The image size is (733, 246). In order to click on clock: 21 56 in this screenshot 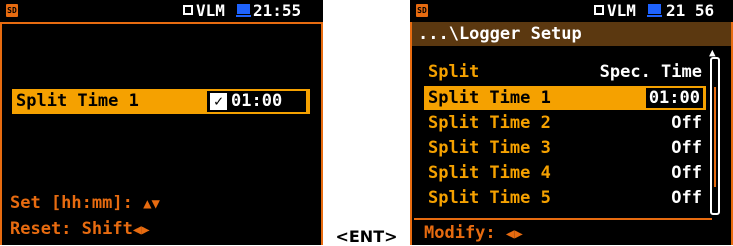, I will do `click(690, 10)`.